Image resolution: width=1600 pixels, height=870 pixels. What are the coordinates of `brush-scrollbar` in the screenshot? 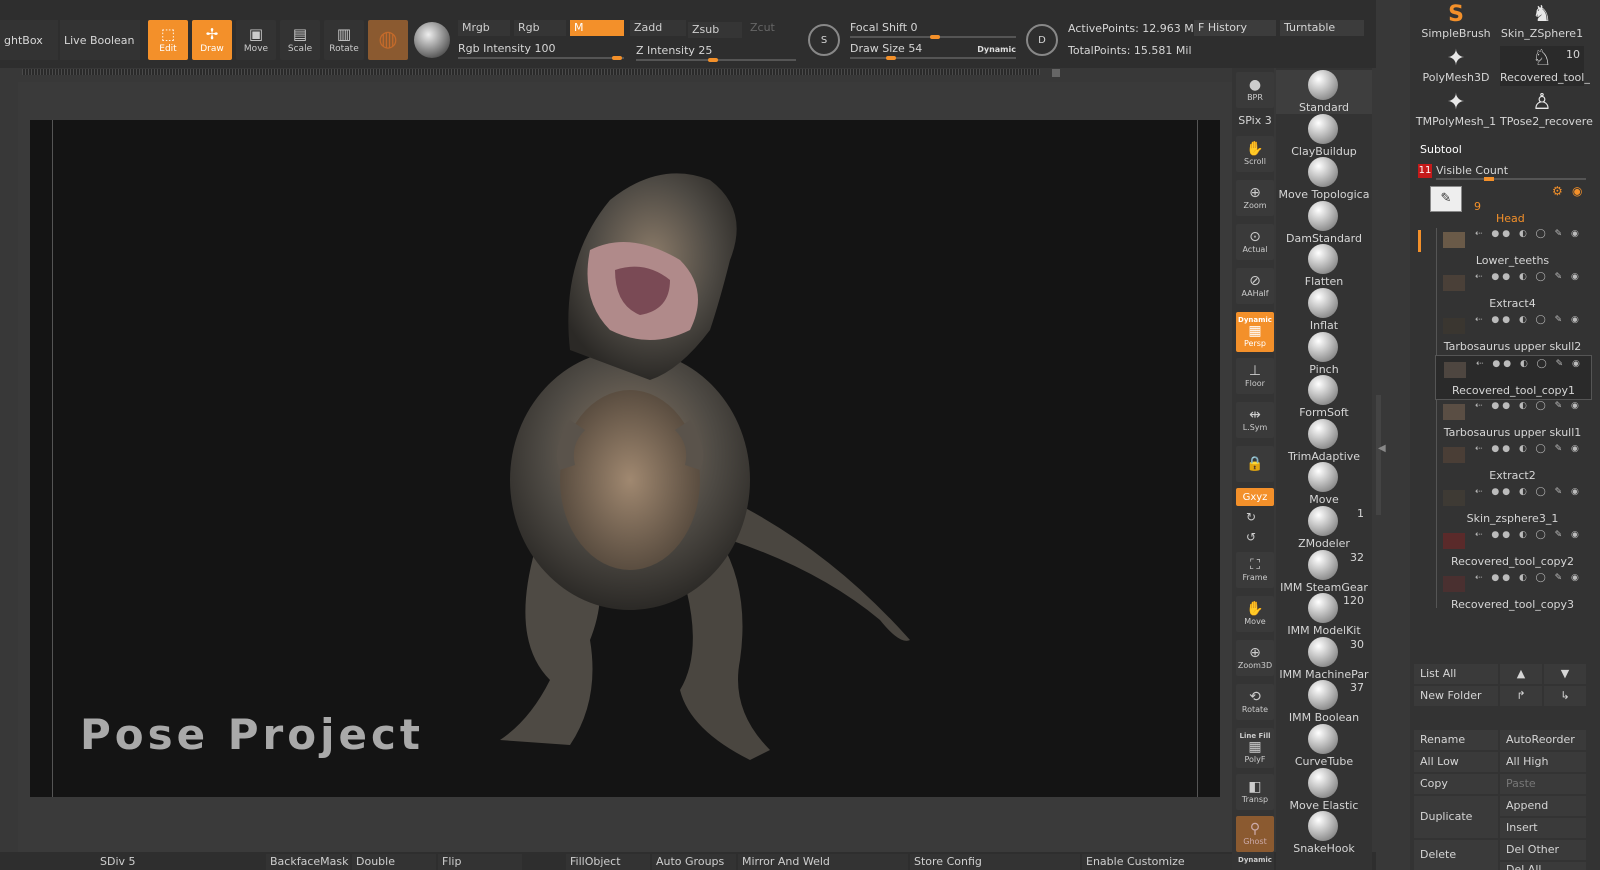 It's located at (1378, 455).